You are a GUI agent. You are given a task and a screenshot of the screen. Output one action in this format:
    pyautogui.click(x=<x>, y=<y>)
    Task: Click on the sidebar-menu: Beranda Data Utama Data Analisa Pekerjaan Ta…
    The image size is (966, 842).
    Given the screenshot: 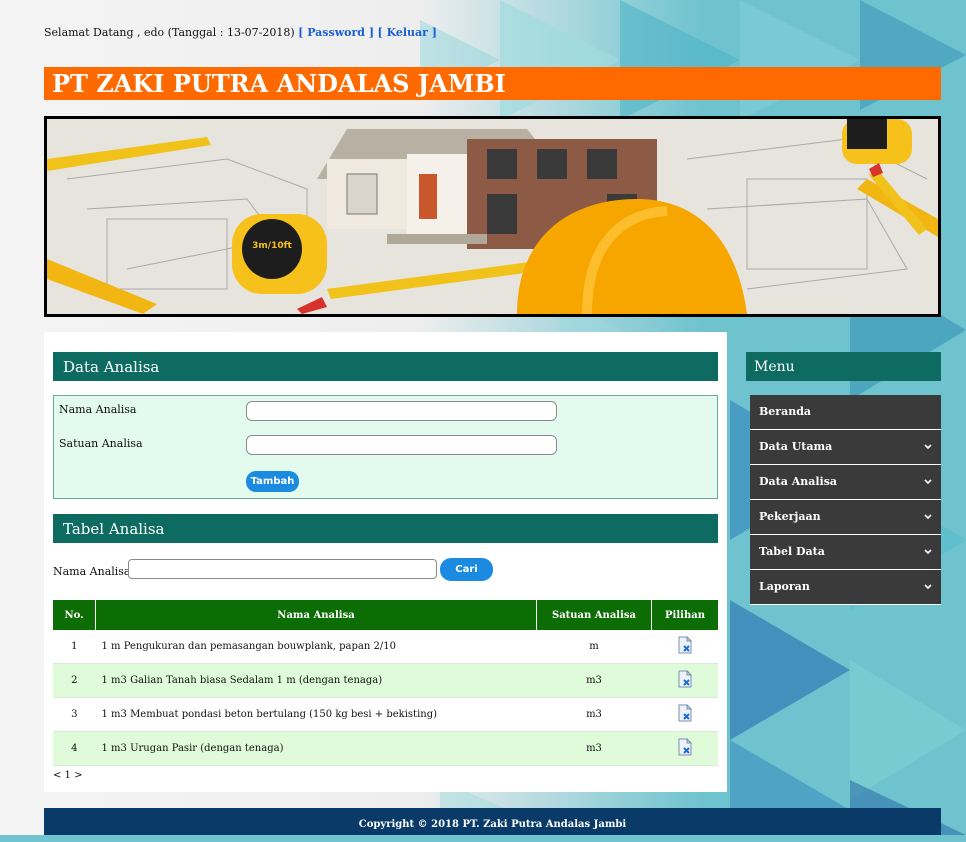 What is the action you would take?
    pyautogui.click(x=845, y=500)
    